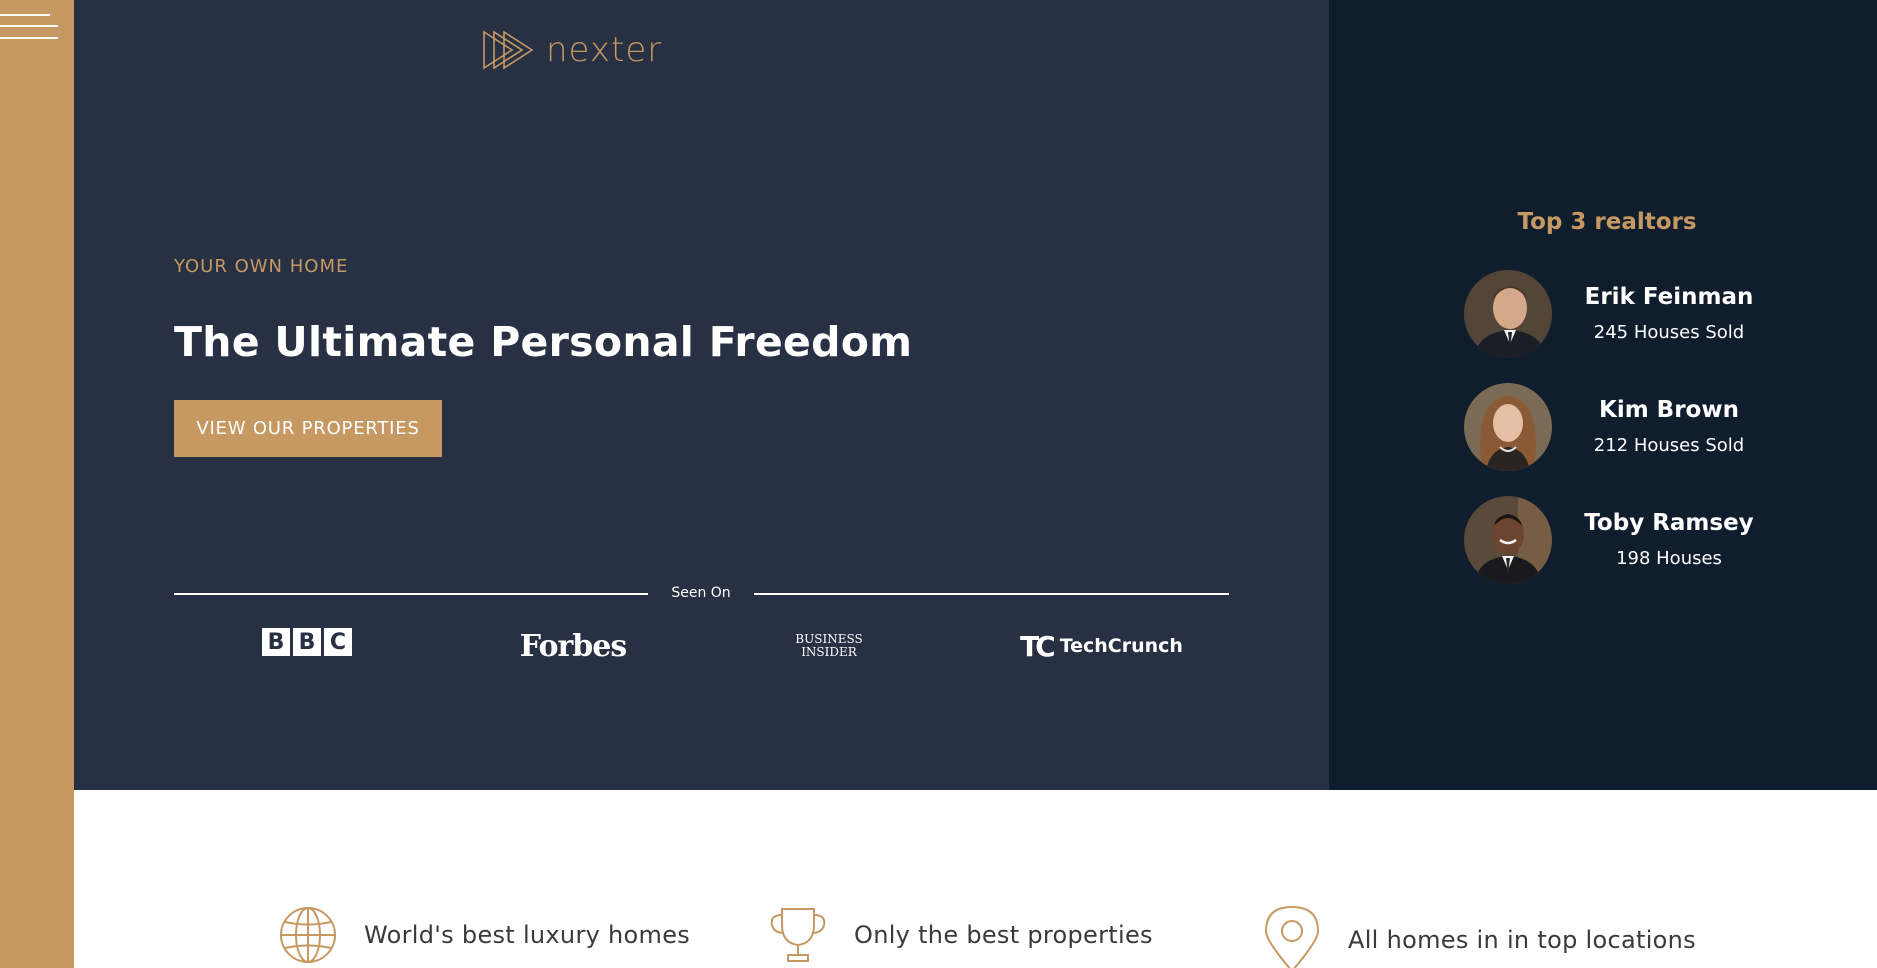 This screenshot has height=968, width=1877. Describe the element at coordinates (1003, 935) in the screenshot. I see `feature-text: Only the best properties` at that location.